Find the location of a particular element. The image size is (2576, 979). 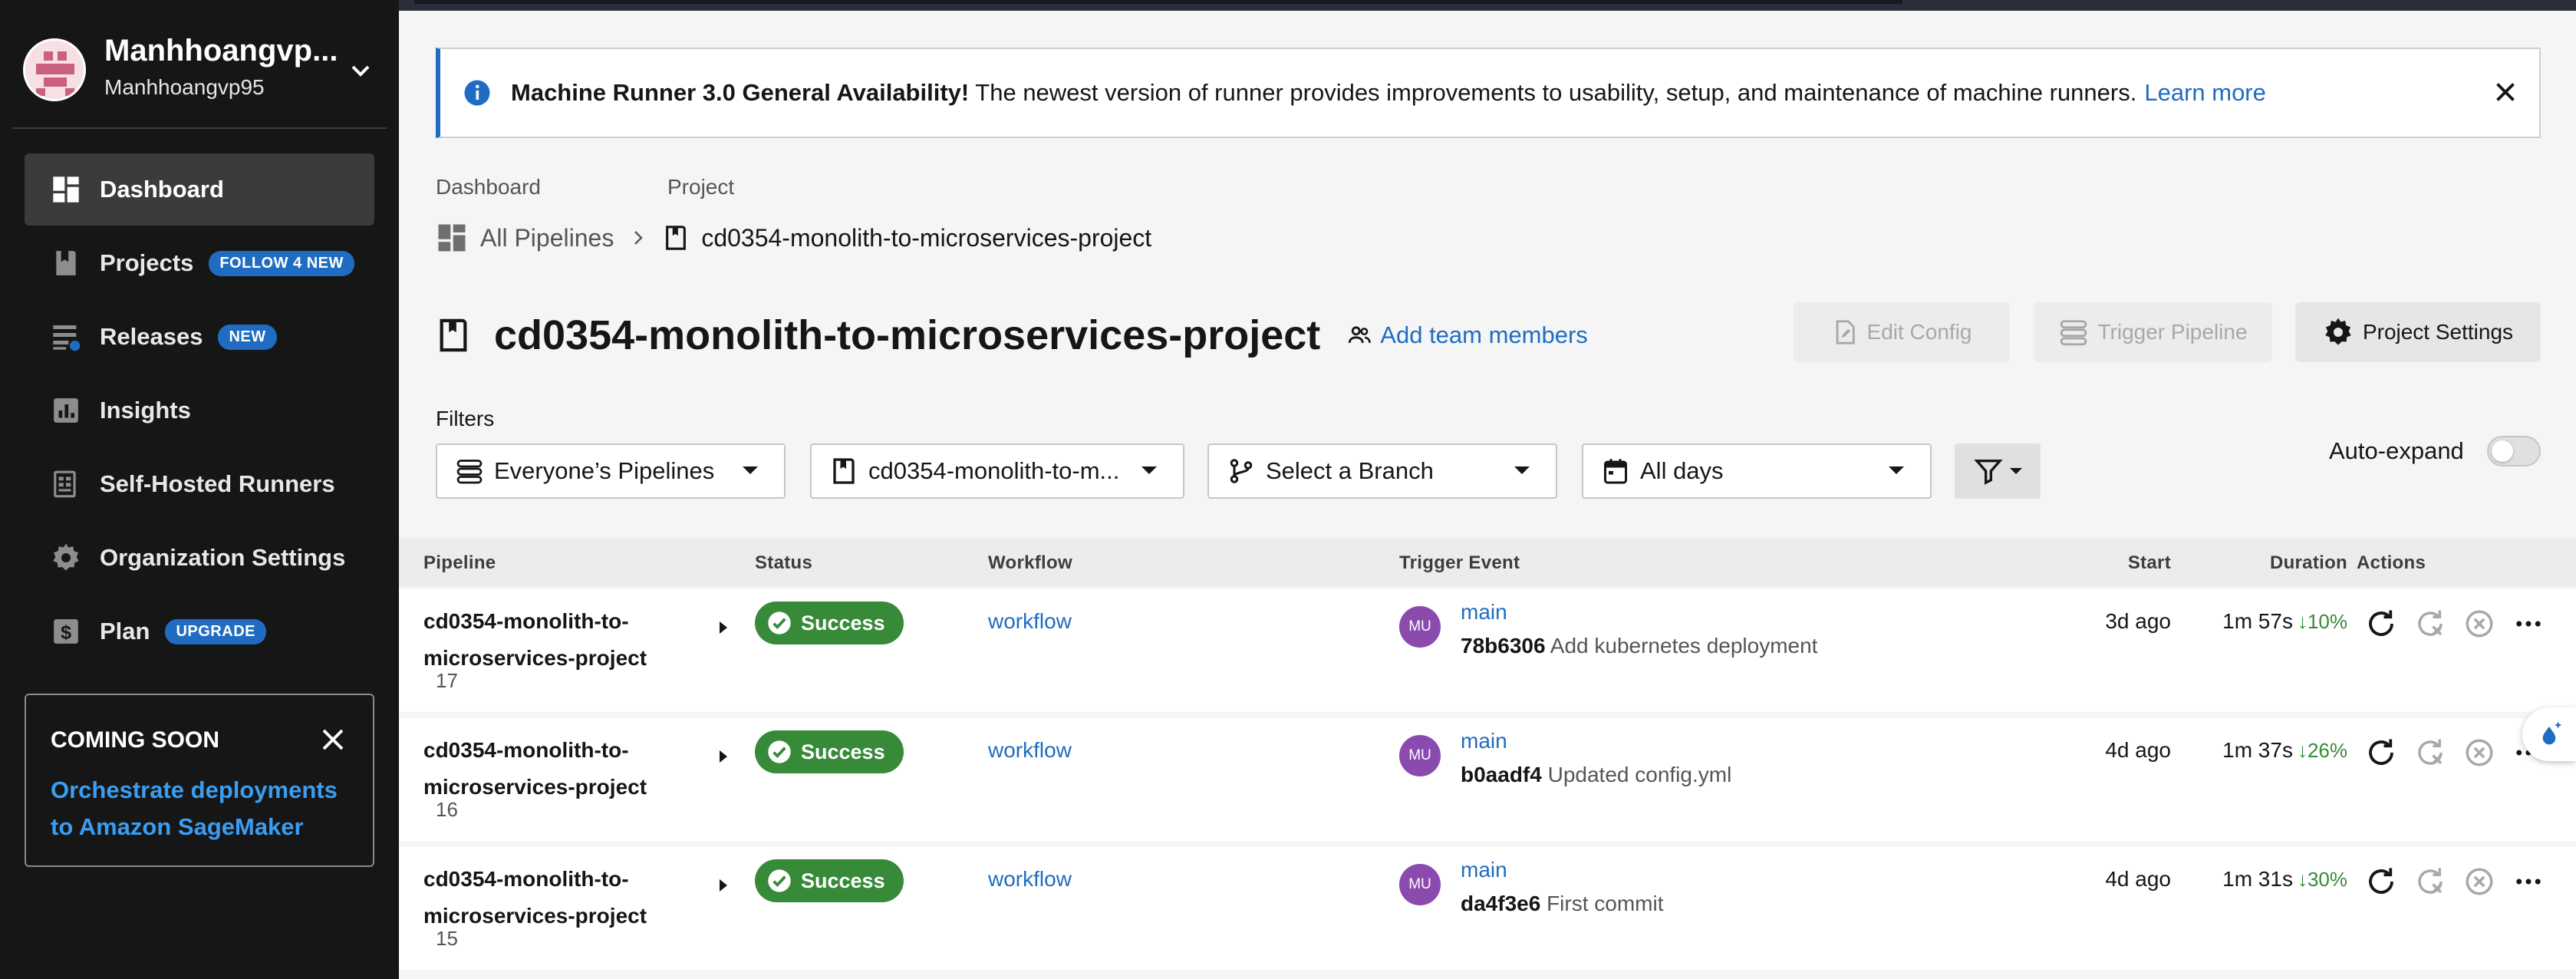

advanced-filter-button is located at coordinates (1998, 471).